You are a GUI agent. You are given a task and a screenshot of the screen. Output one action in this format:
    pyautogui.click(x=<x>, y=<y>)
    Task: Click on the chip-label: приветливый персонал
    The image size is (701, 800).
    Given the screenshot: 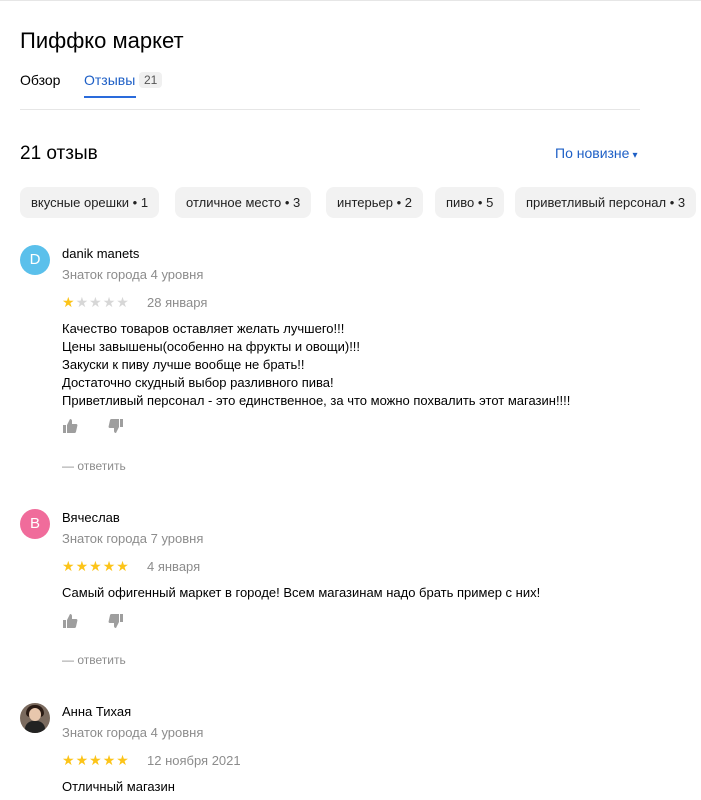 What is the action you would take?
    pyautogui.click(x=596, y=202)
    